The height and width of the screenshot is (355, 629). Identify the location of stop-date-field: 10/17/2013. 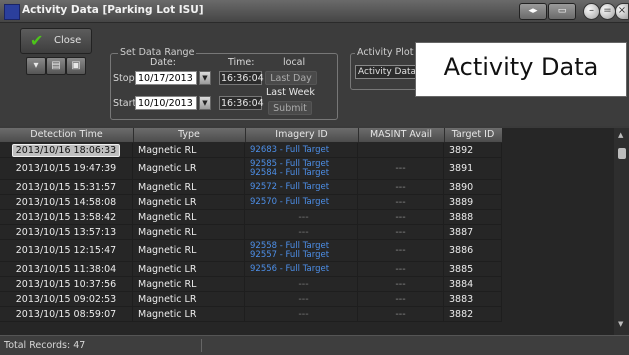
(166, 78).